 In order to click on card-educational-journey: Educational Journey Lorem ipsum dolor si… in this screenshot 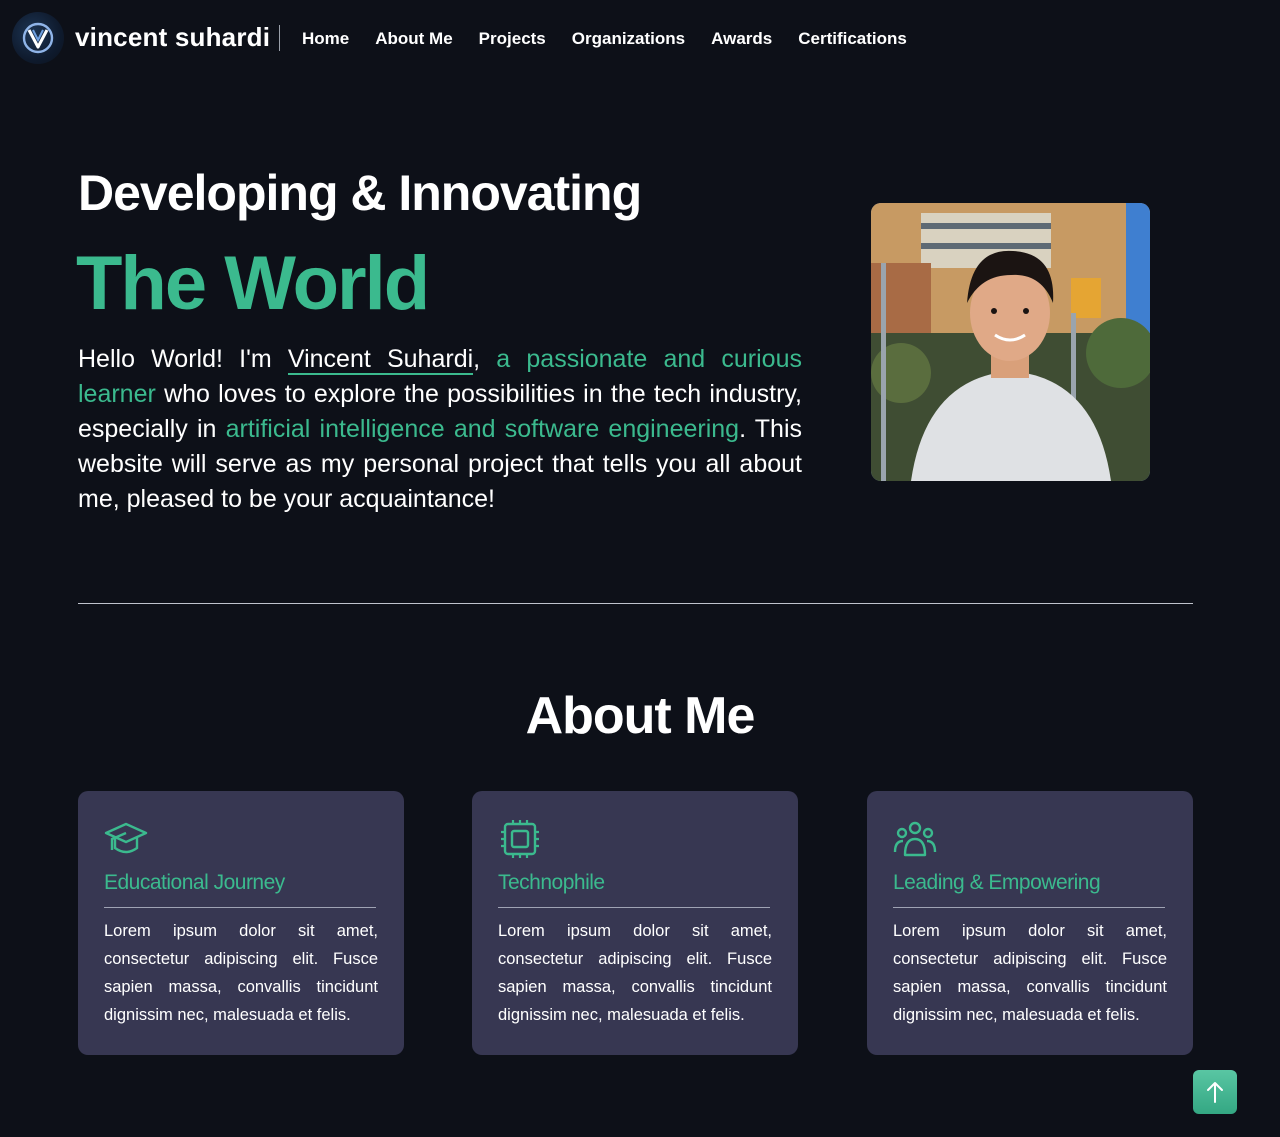, I will do `click(241, 923)`.